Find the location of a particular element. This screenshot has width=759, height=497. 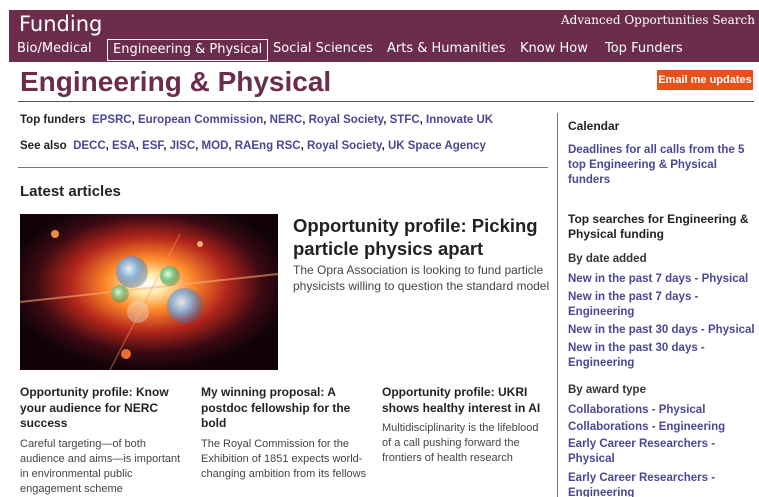

see-also-link-uk-space-agency: UK Space Agency is located at coordinates (437, 146).